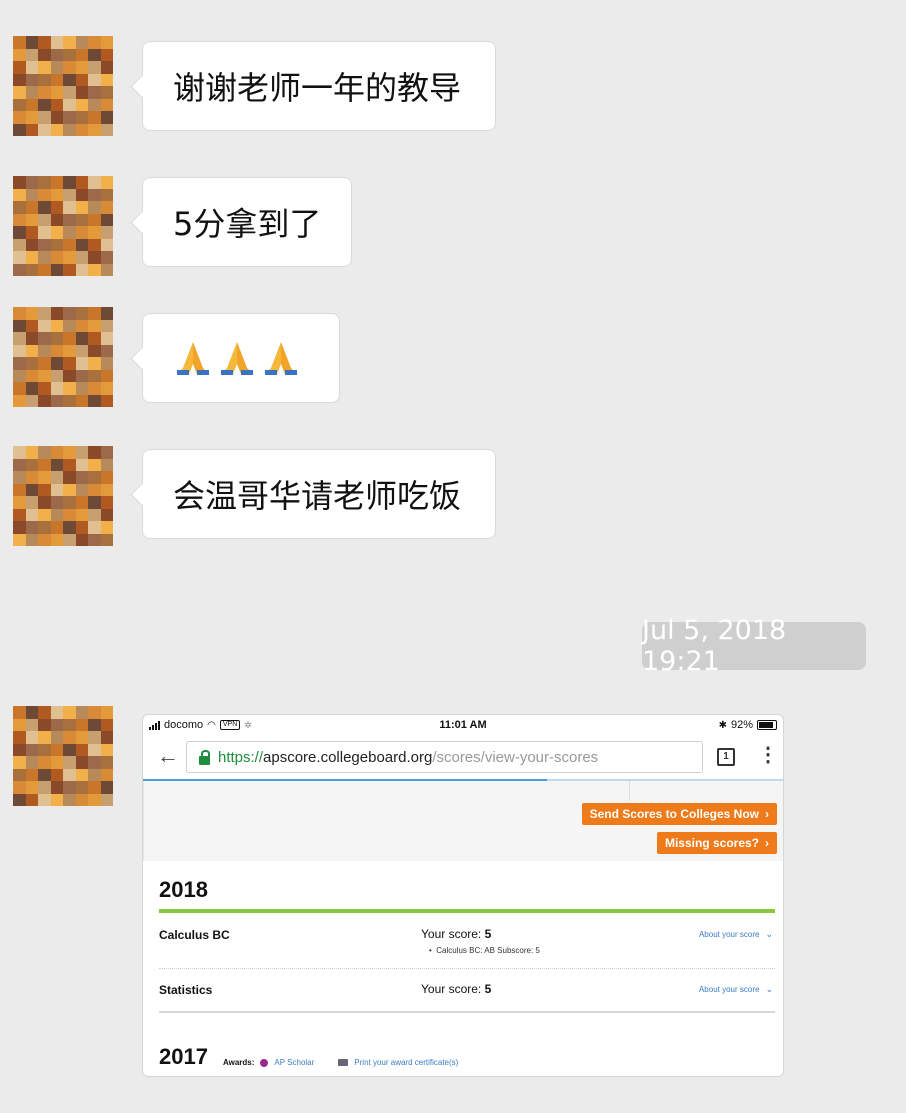  I want to click on message-bubble: 会温哥华请老师吃饭, so click(319, 494).